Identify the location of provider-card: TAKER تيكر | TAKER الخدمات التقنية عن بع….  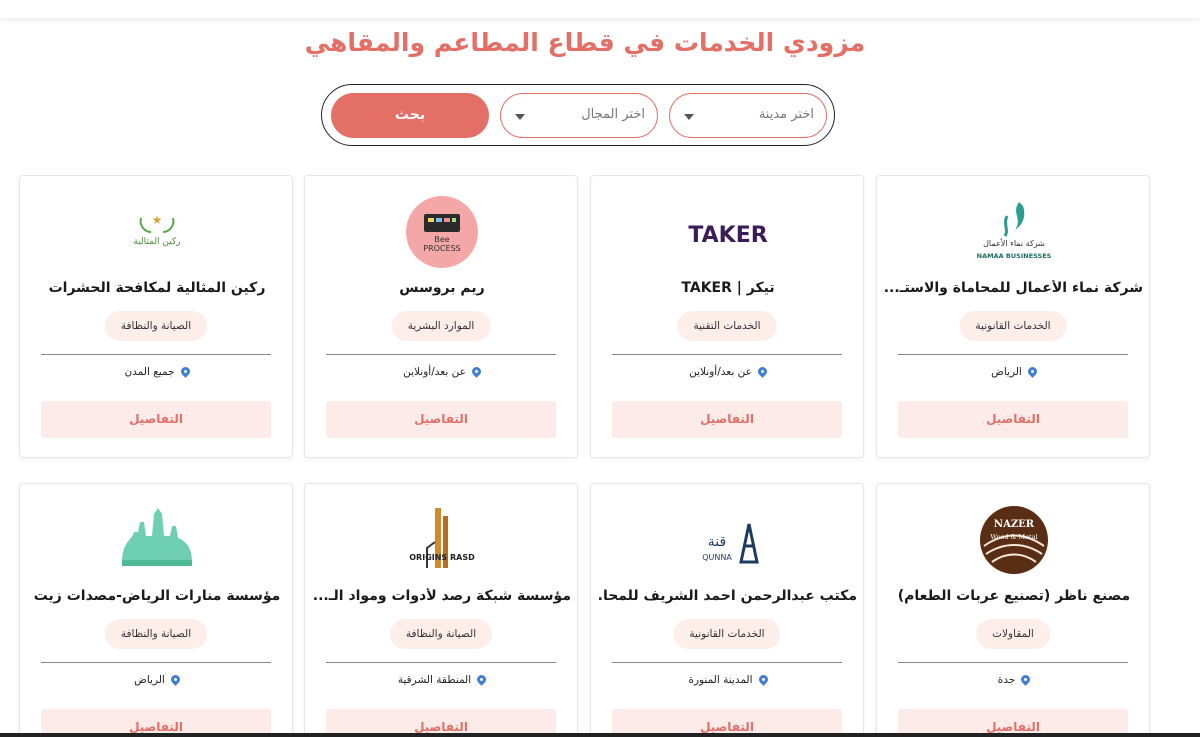
(727, 316).